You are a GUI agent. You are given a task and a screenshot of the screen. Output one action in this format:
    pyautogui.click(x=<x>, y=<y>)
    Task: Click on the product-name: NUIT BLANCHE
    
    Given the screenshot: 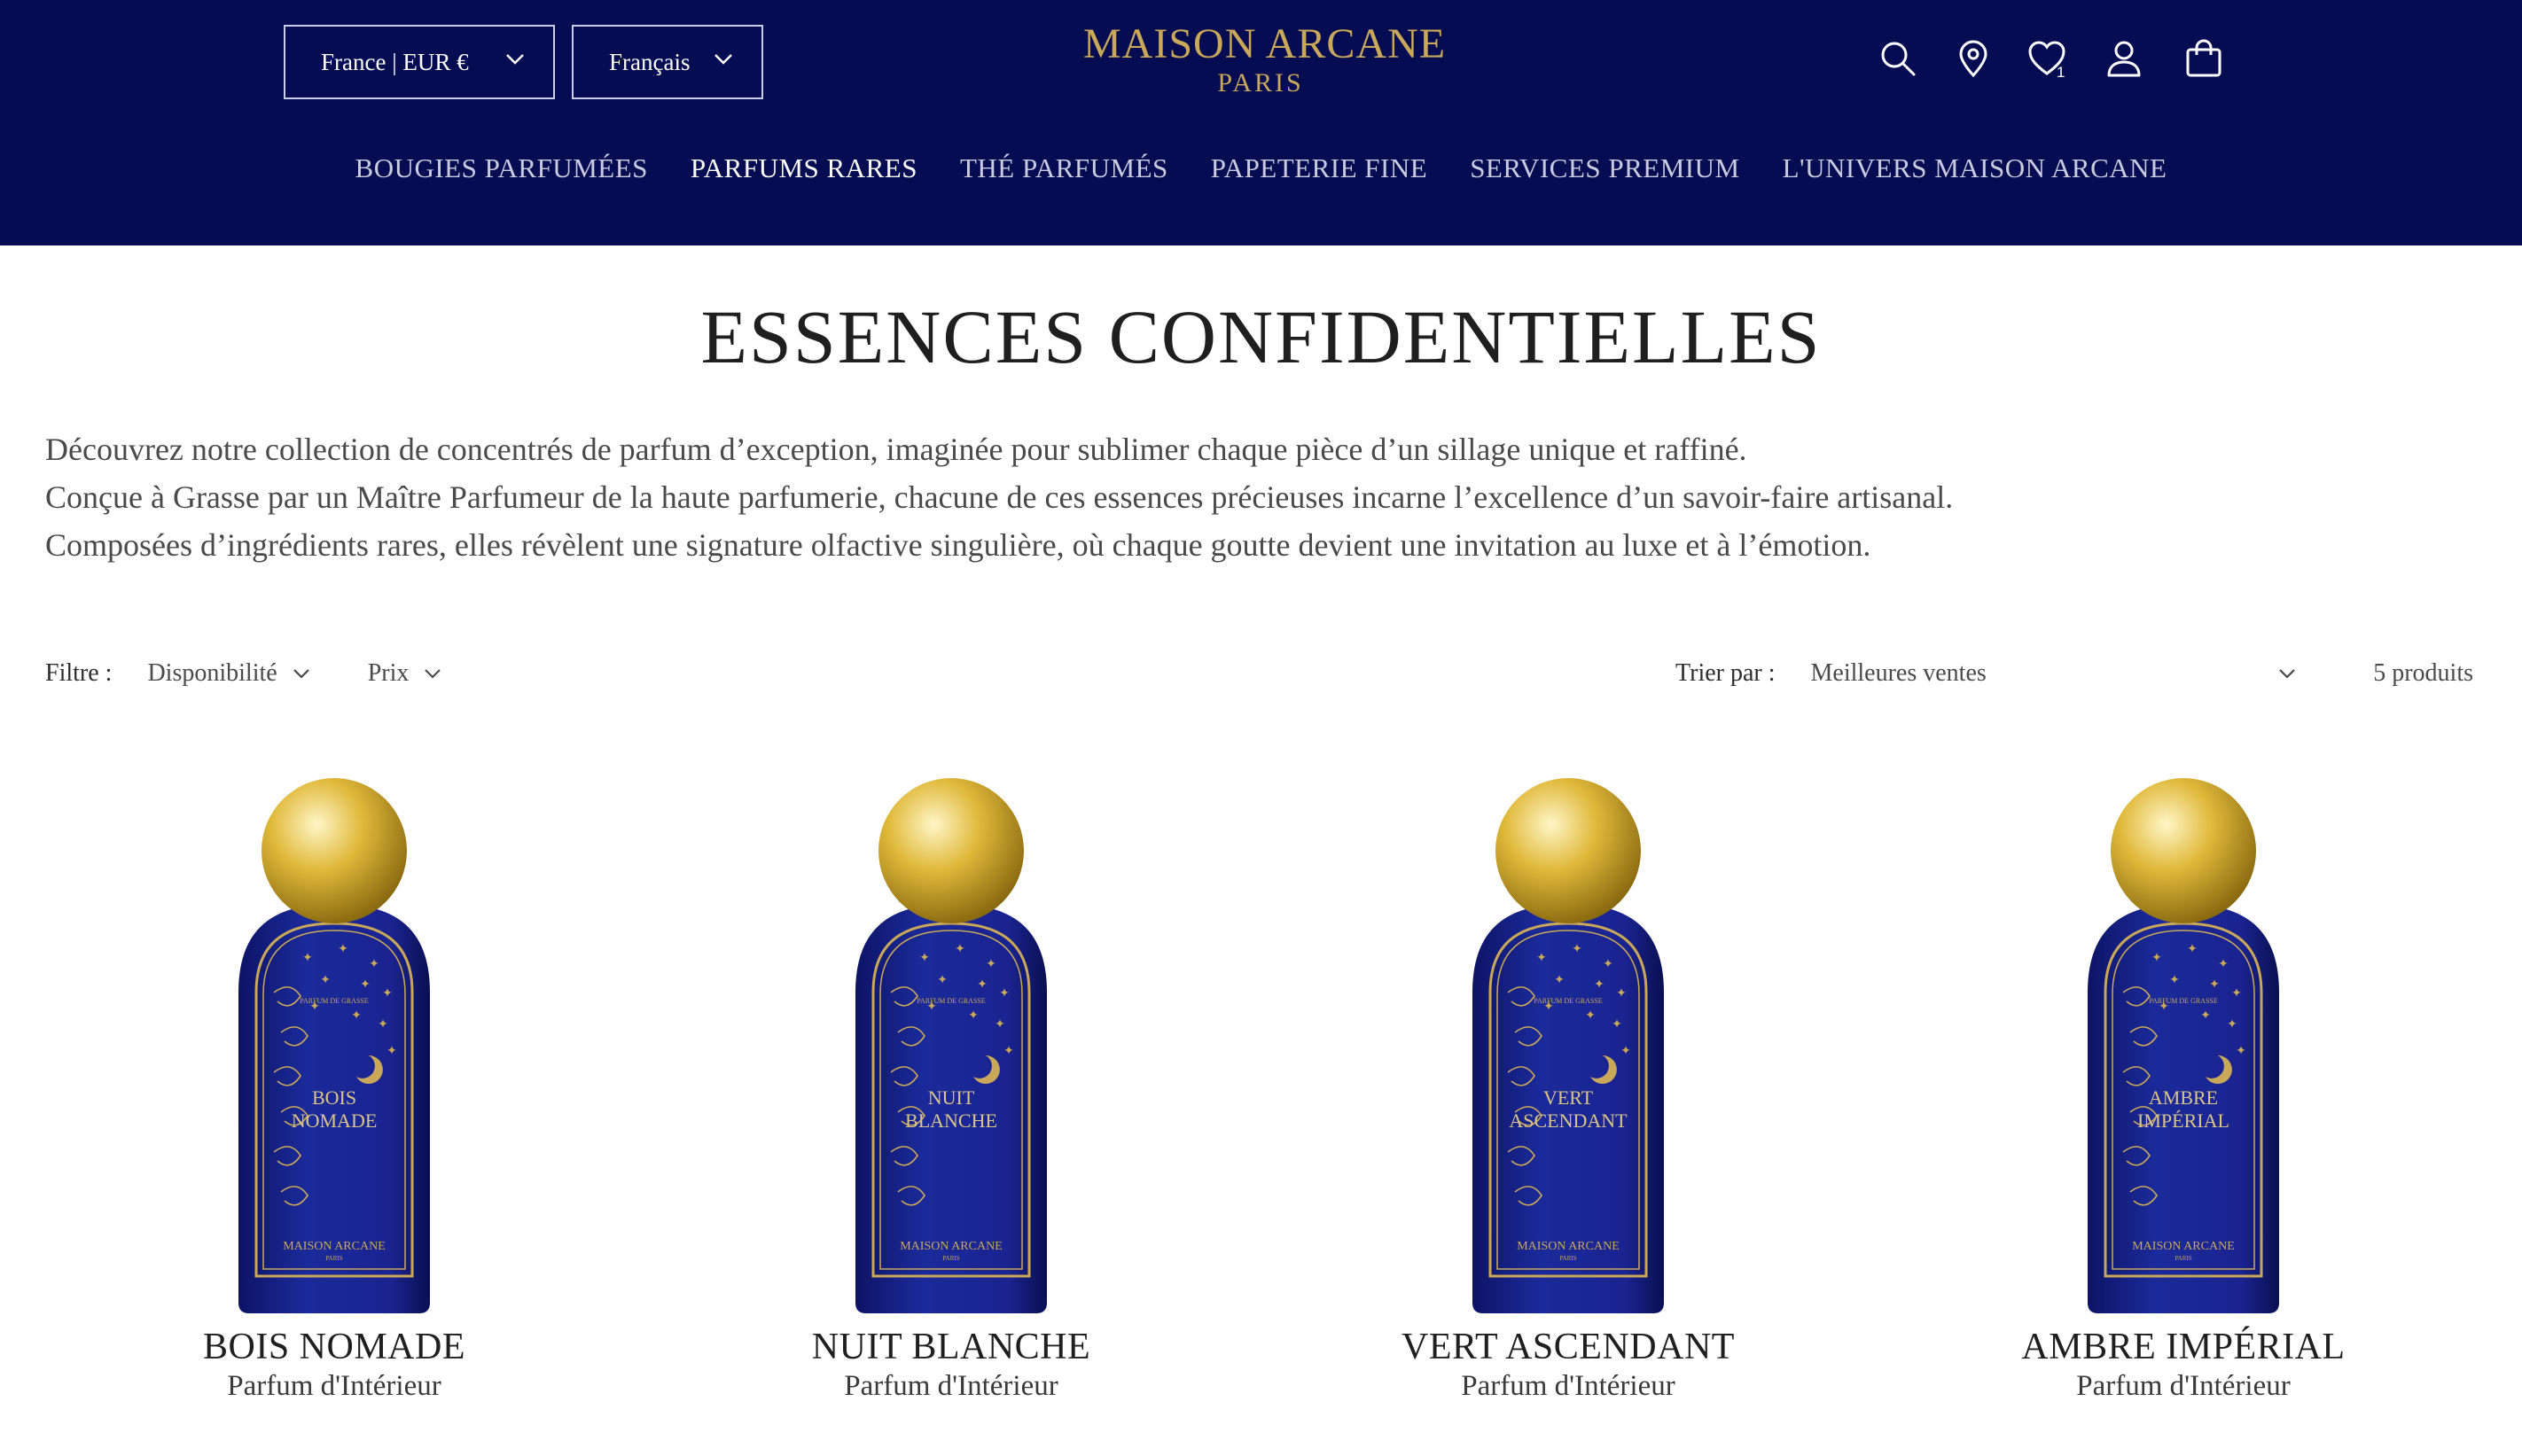 What is the action you would take?
    pyautogui.click(x=951, y=1347)
    